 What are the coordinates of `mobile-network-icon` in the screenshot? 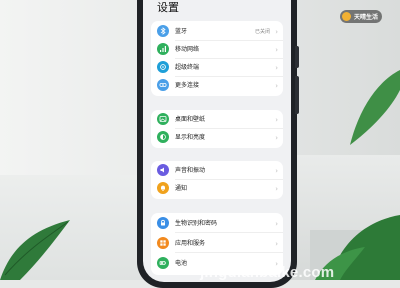 It's located at (163, 49).